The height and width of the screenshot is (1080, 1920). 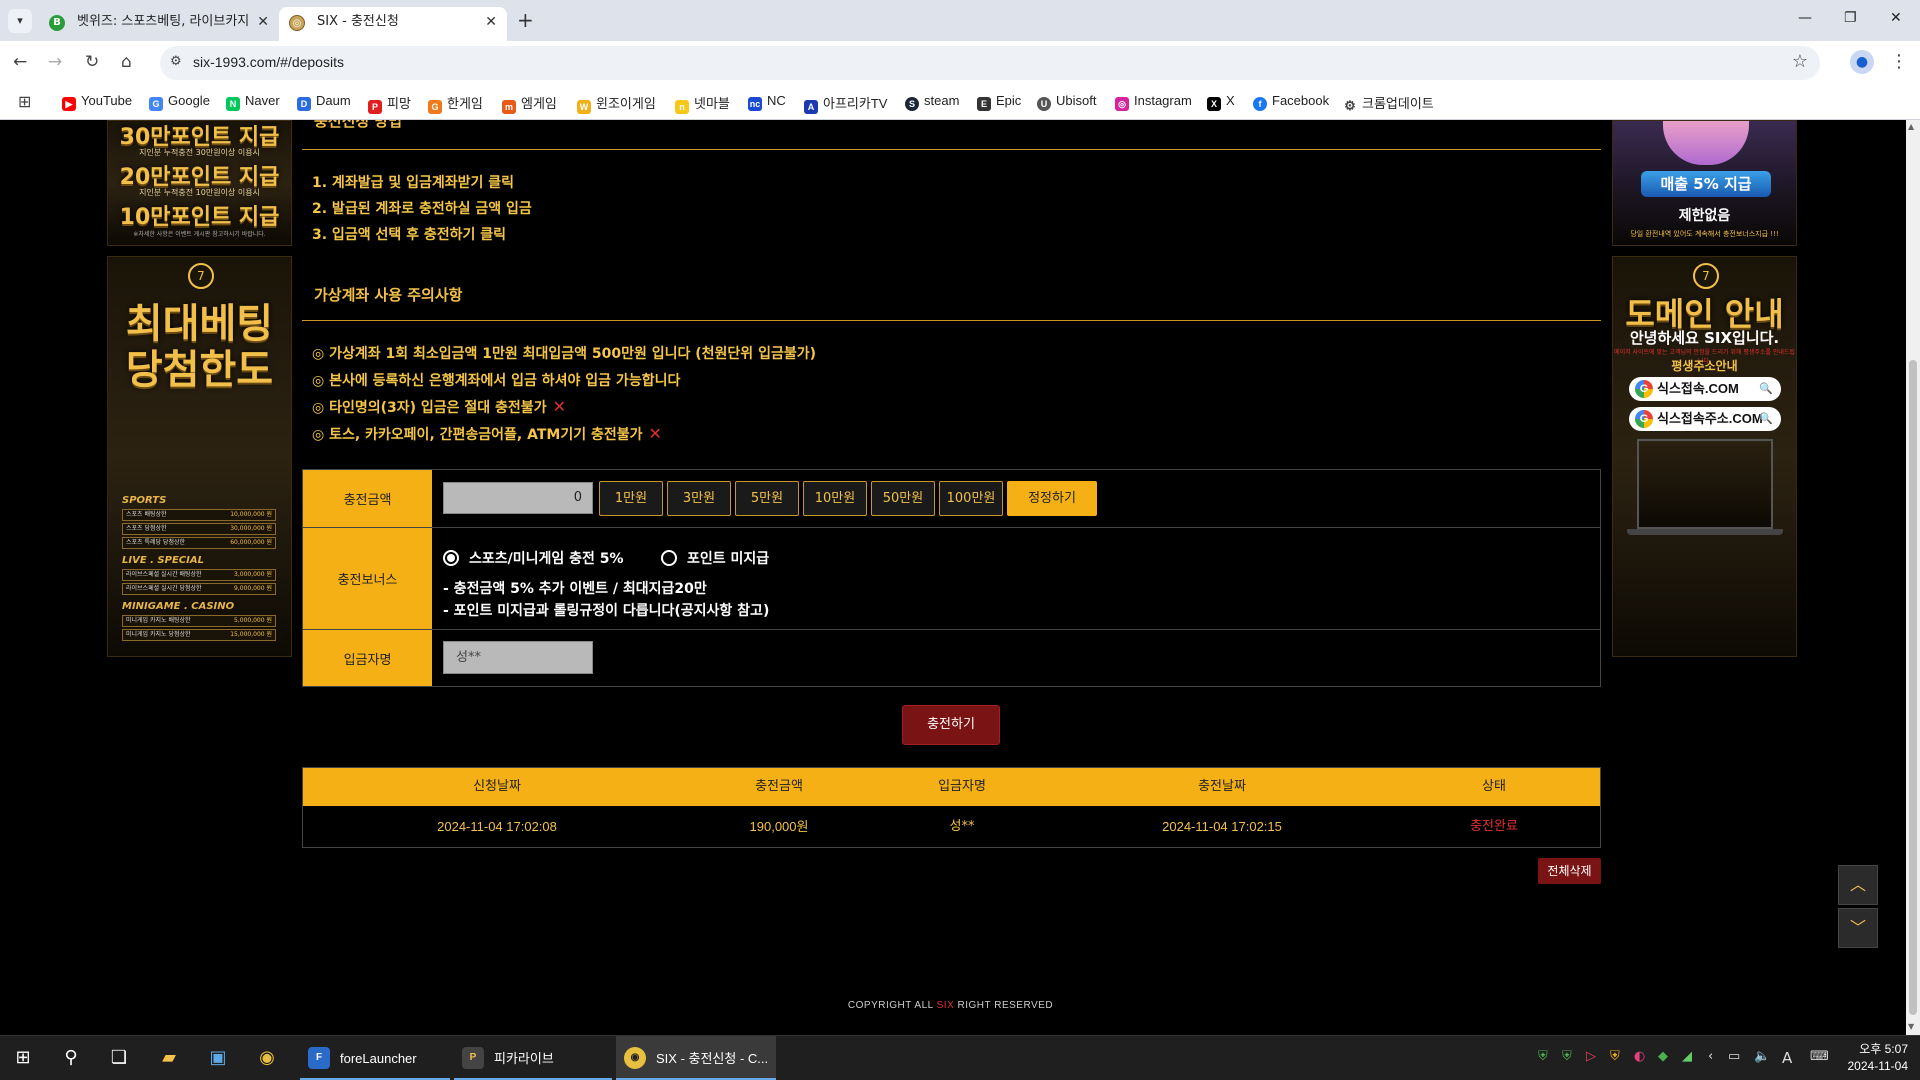 I want to click on amount-button-30k: 3만원, so click(x=699, y=498).